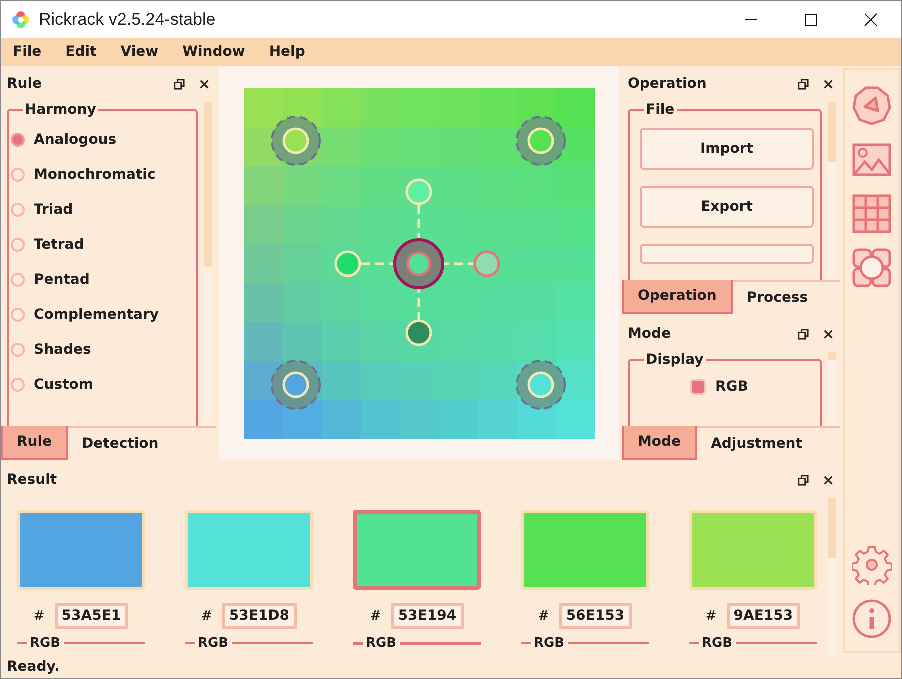 The width and height of the screenshot is (902, 679). Describe the element at coordinates (677, 297) in the screenshot. I see `tab: Operation` at that location.